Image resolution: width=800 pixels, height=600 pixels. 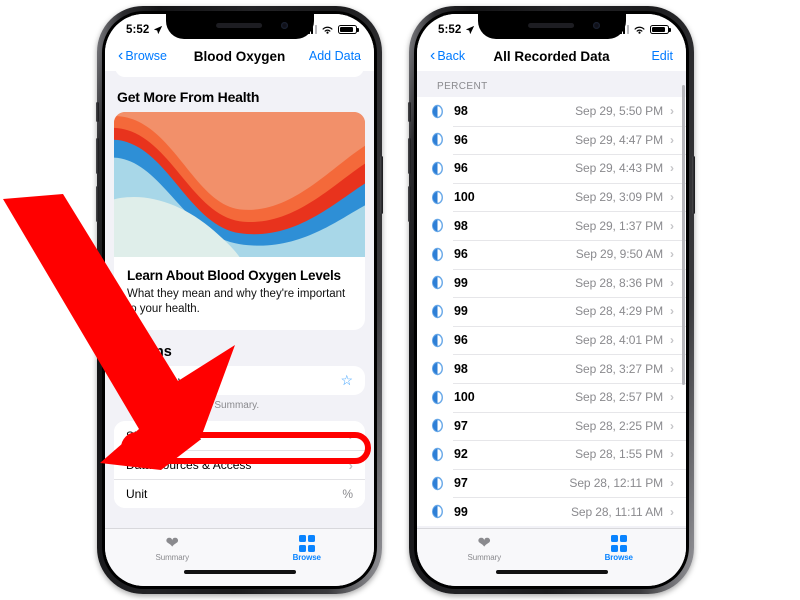 I want to click on table-row: 96 Sep 29, 4:43 PM ›, so click(x=551, y=168).